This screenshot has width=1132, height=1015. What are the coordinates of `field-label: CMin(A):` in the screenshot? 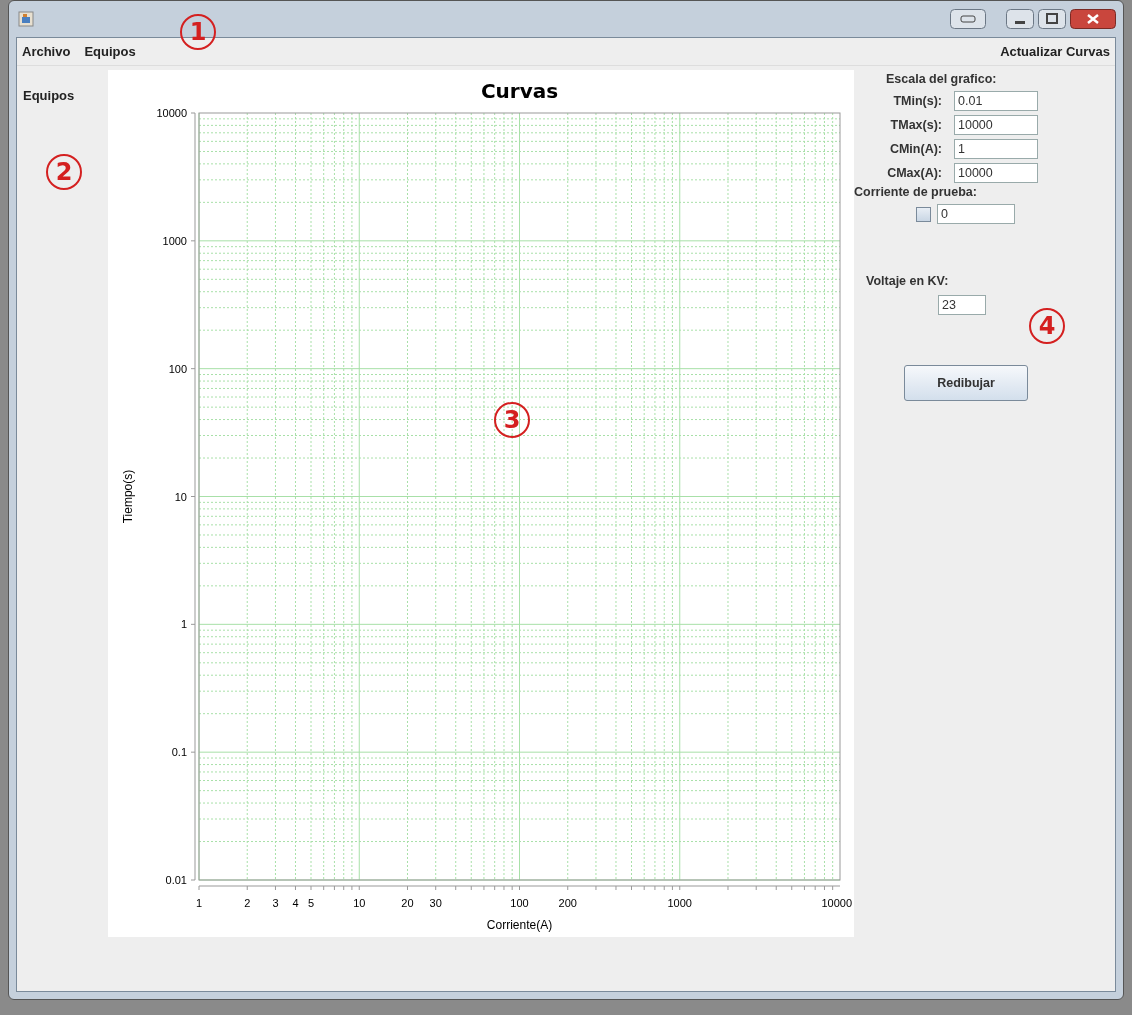 It's located at (915, 149).